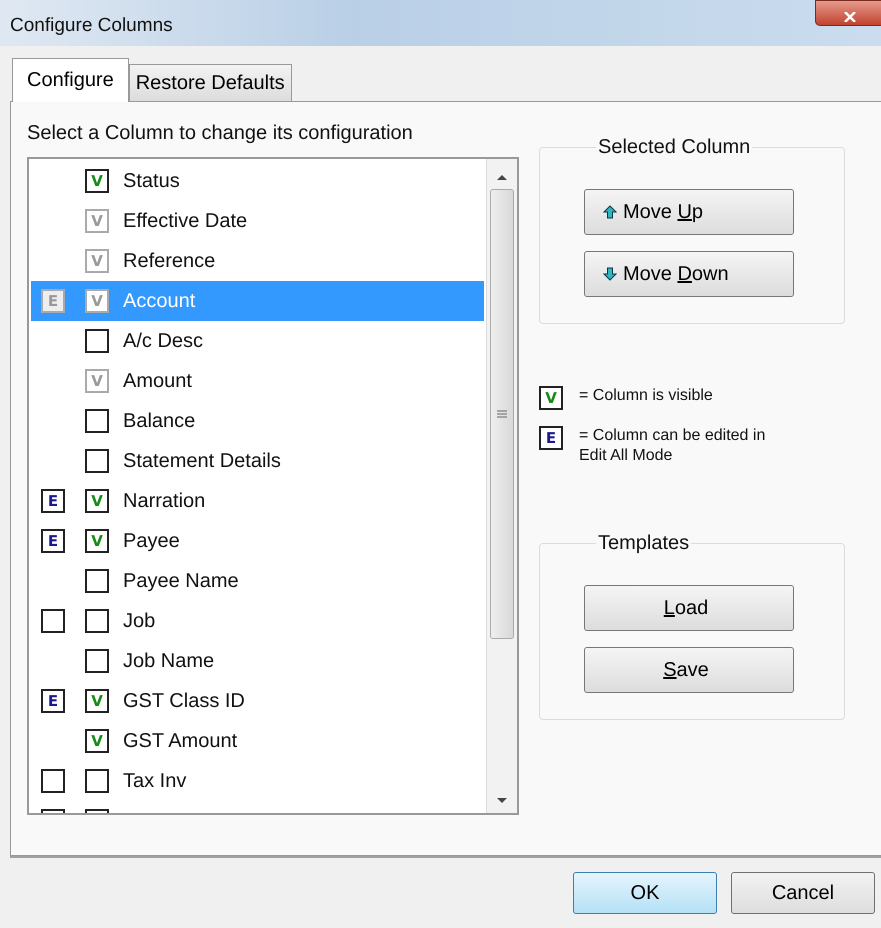 The image size is (881, 928). What do you see at coordinates (502, 801) in the screenshot?
I see `scroll-down-icon` at bounding box center [502, 801].